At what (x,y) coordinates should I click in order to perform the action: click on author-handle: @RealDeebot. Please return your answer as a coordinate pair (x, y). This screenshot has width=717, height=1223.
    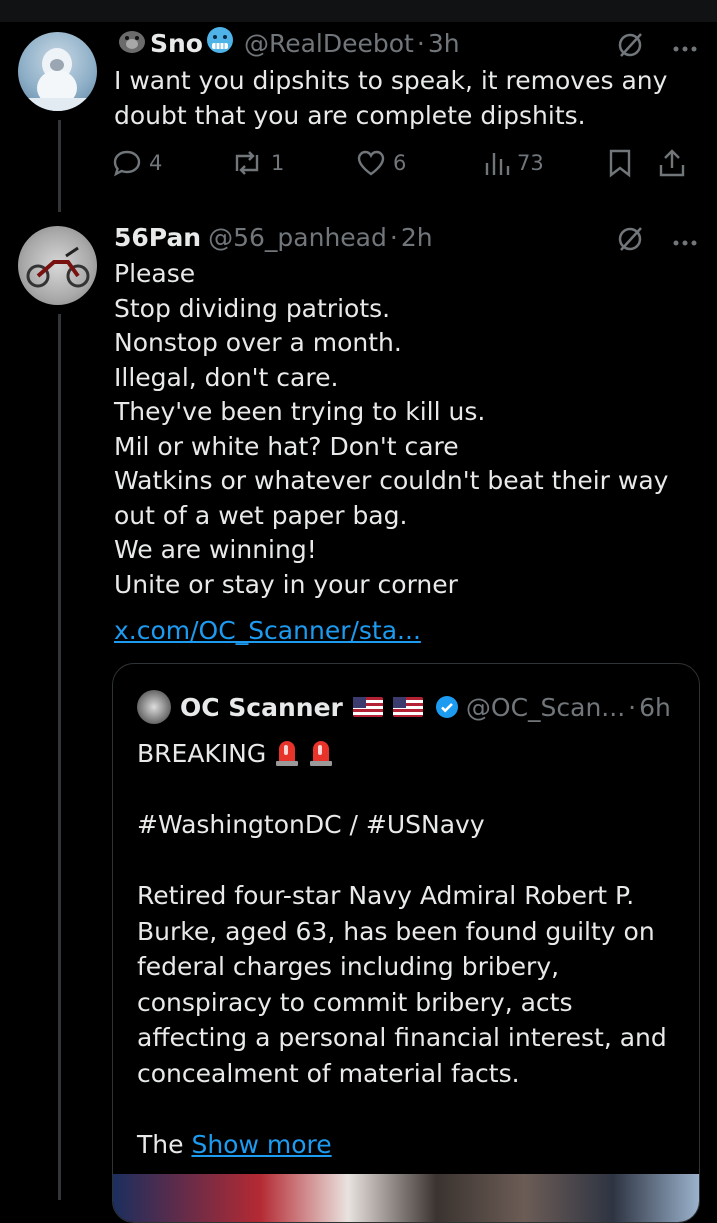
    Looking at the image, I should click on (329, 43).